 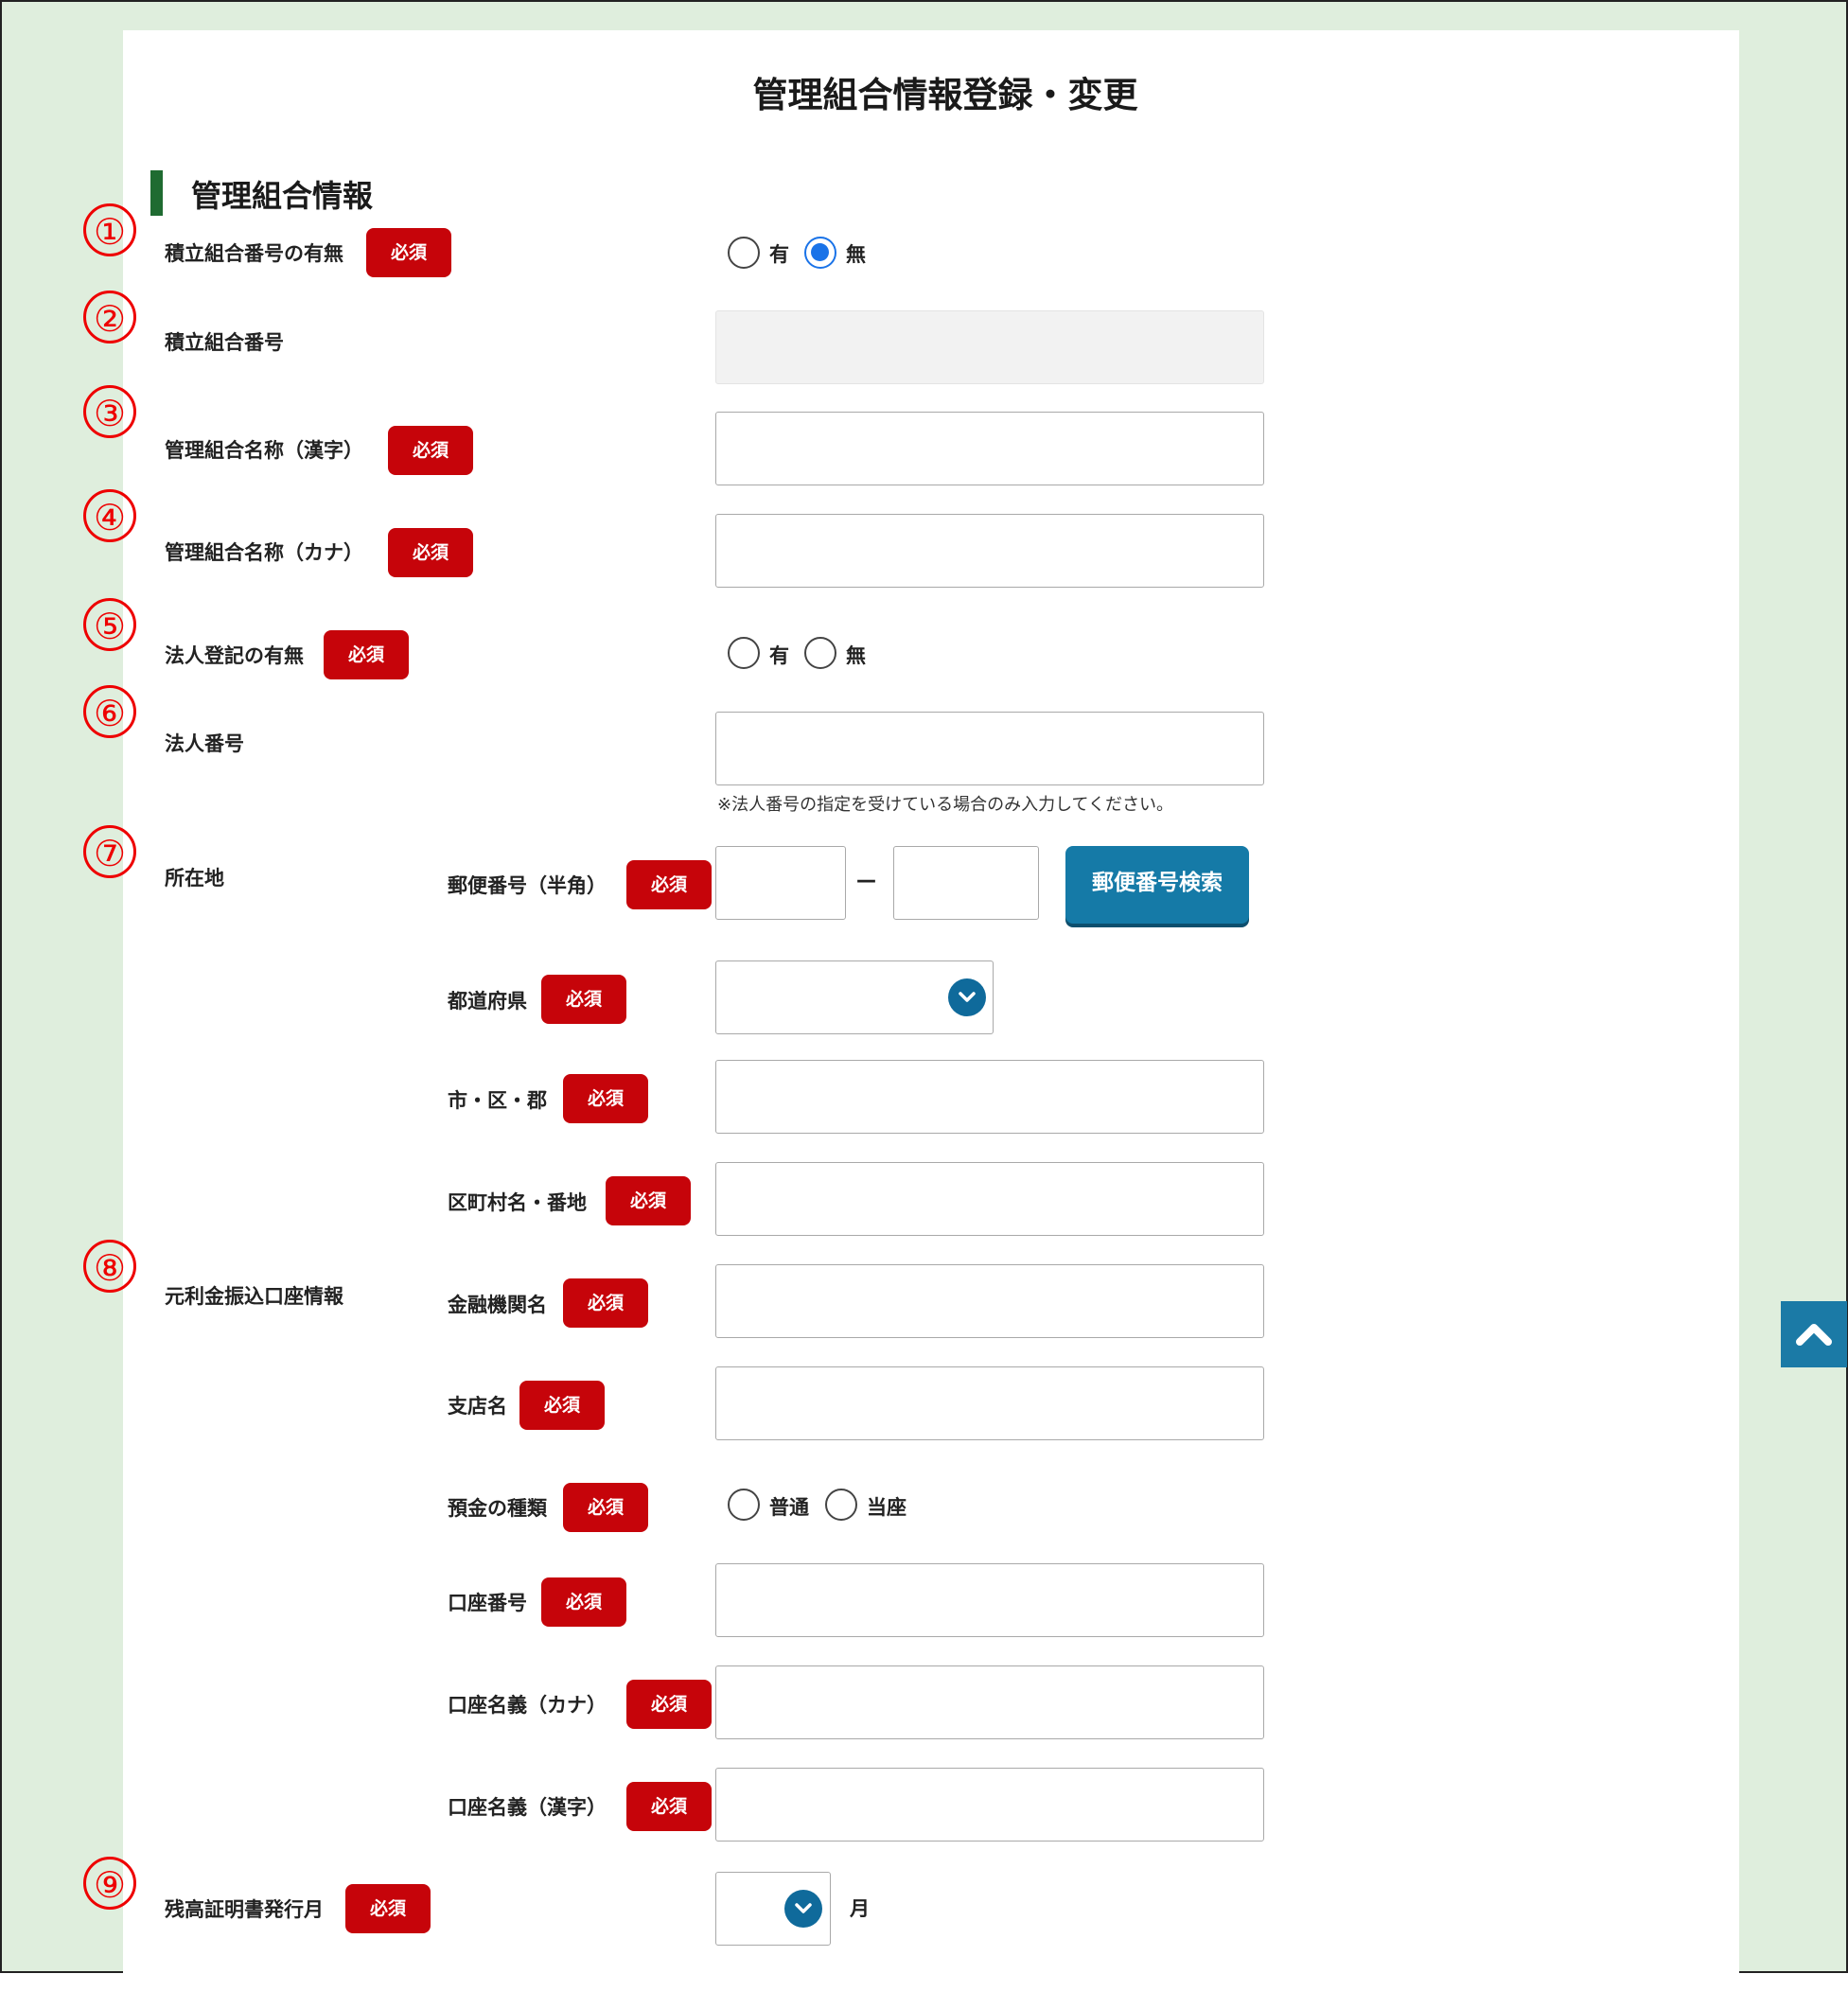 I want to click on marker-6: ⑥, so click(x=110, y=711).